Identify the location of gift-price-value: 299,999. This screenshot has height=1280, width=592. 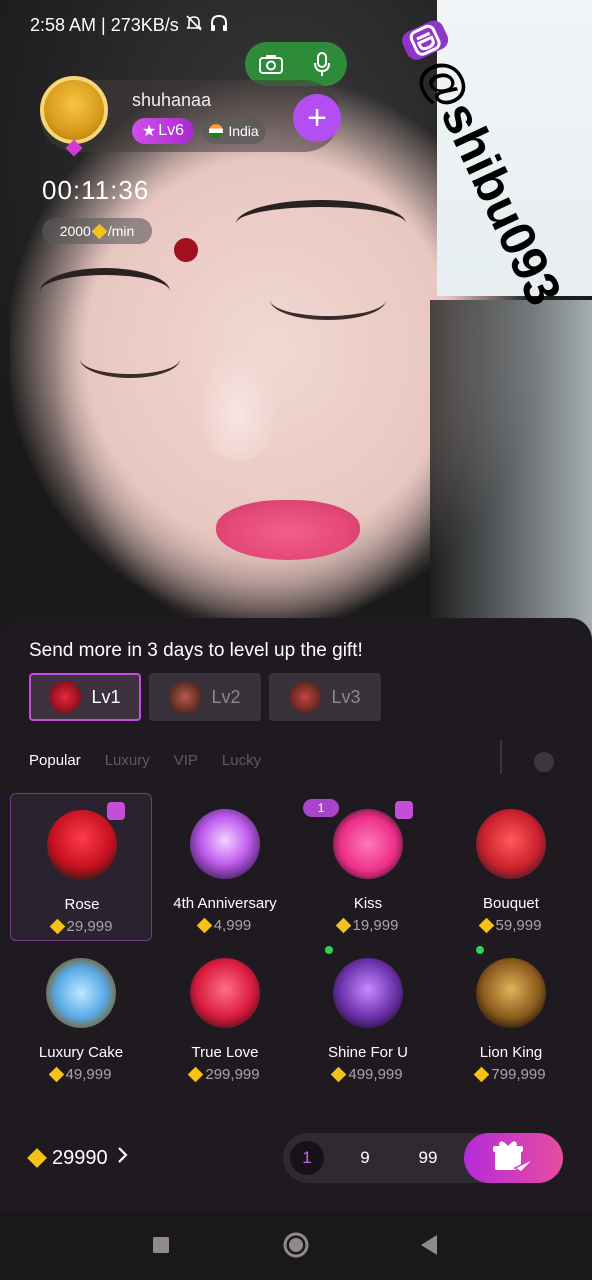
(232, 1074).